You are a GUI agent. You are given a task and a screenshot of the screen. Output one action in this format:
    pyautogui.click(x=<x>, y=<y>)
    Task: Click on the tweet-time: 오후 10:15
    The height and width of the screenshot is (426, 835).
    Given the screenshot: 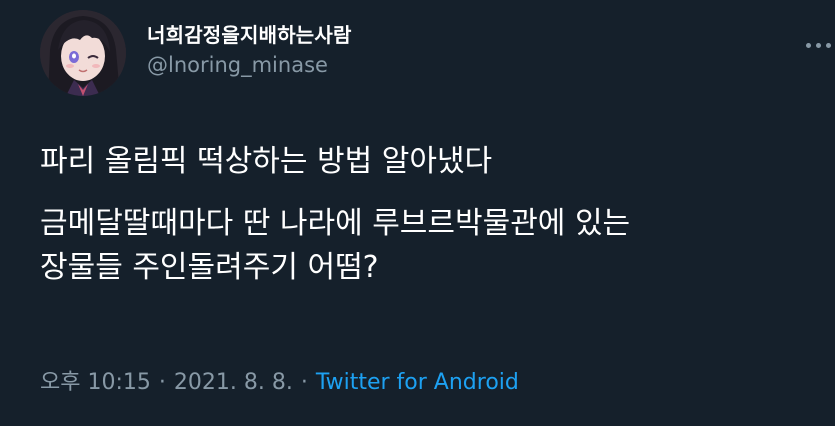 What is the action you would take?
    pyautogui.click(x=95, y=382)
    